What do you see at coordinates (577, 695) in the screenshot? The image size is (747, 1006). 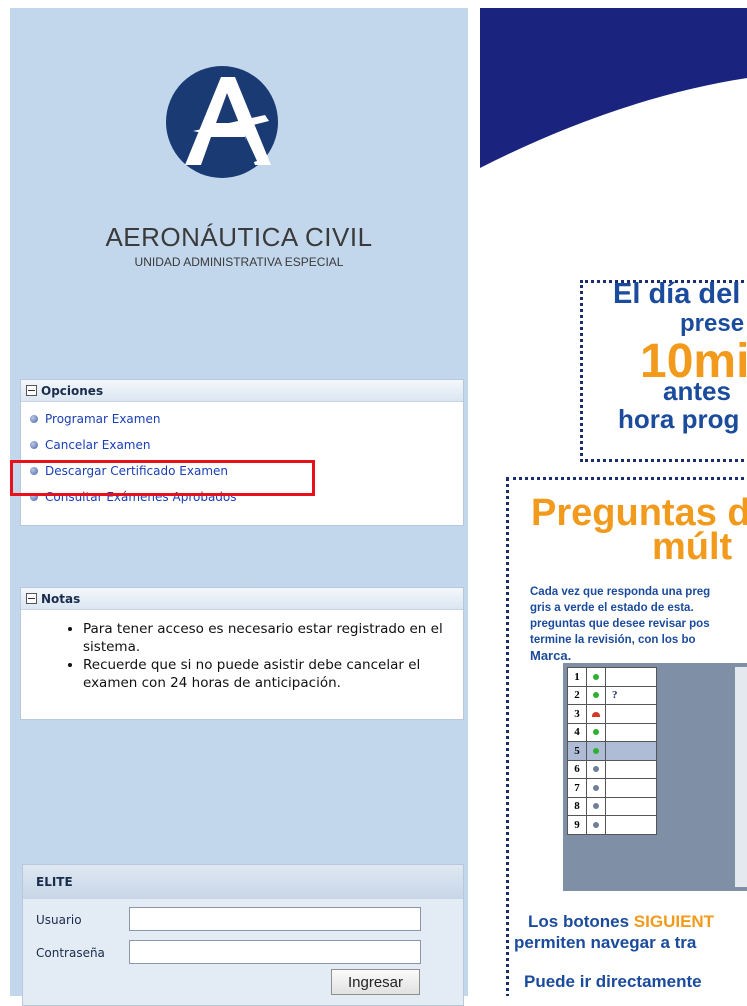 I see `row-number: 2` at bounding box center [577, 695].